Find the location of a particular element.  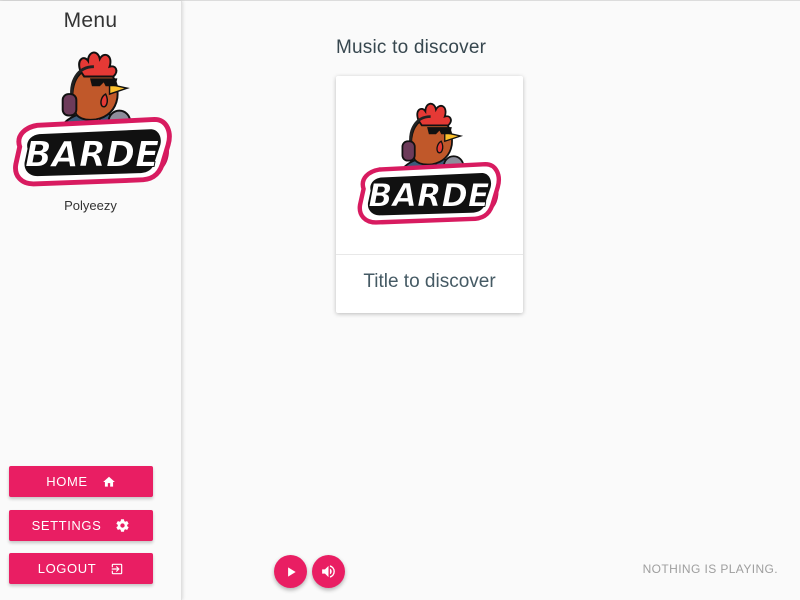

menu-title: Menu is located at coordinates (90, 20).